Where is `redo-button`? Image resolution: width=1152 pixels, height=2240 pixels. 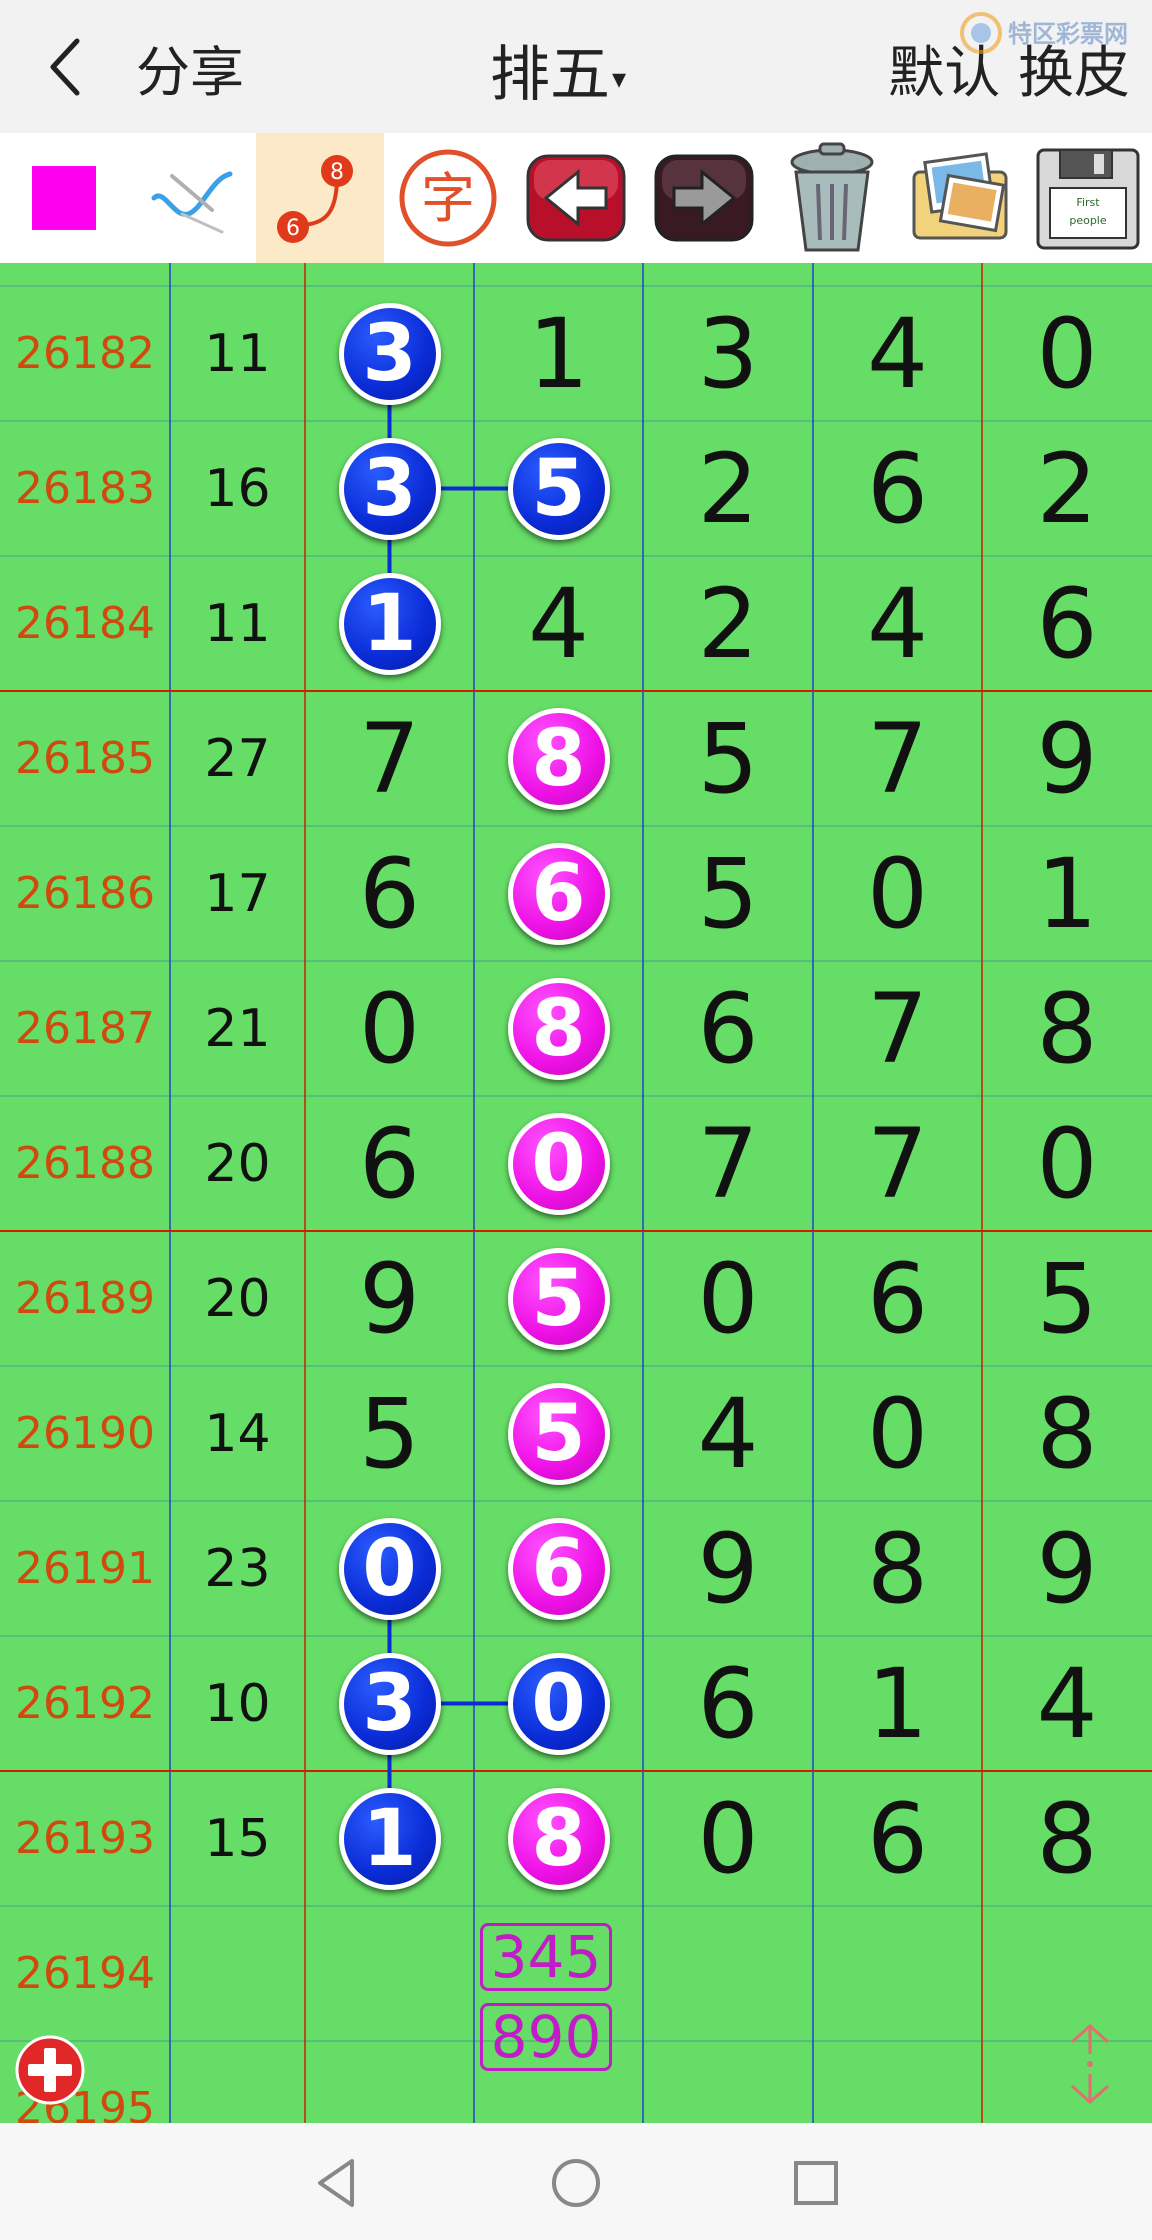
redo-button is located at coordinates (704, 198).